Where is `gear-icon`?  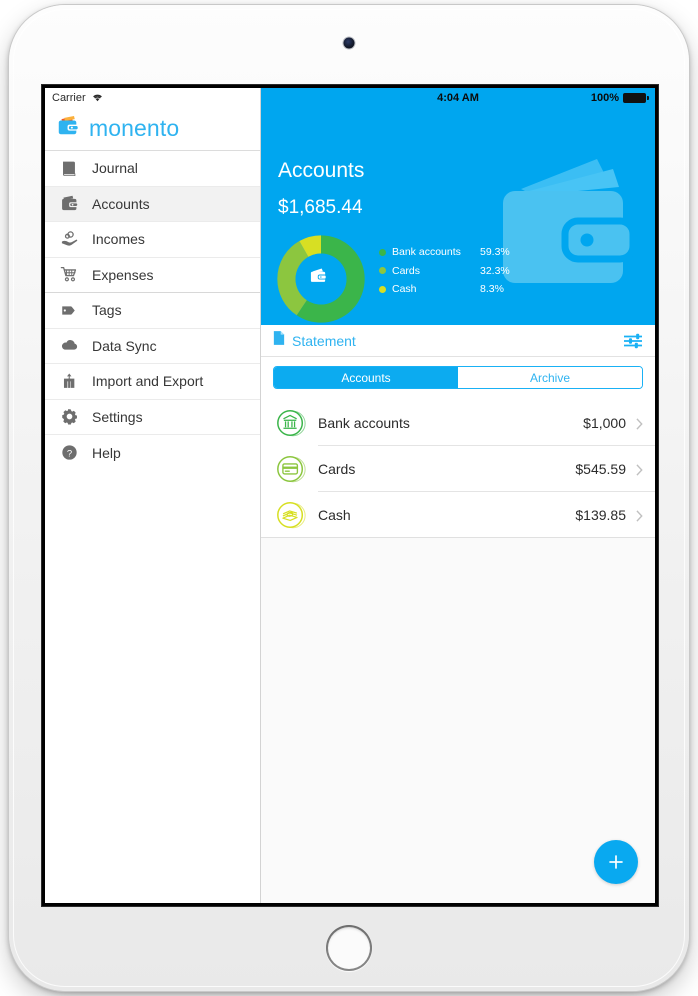
gear-icon is located at coordinates (69, 416).